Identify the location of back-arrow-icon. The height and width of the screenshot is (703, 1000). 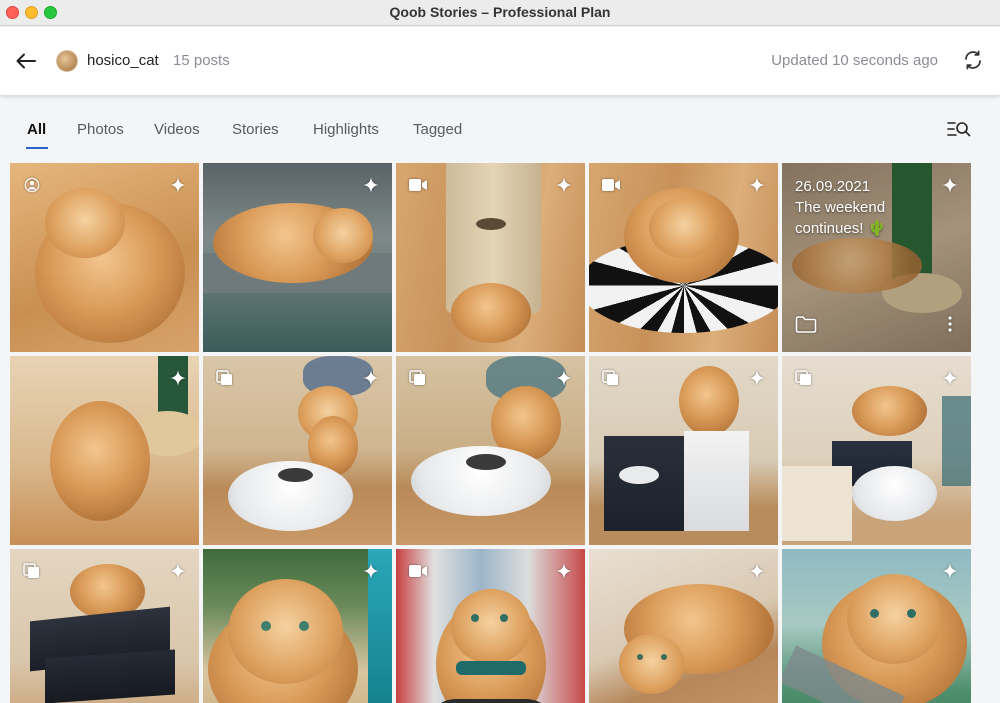
(26, 61).